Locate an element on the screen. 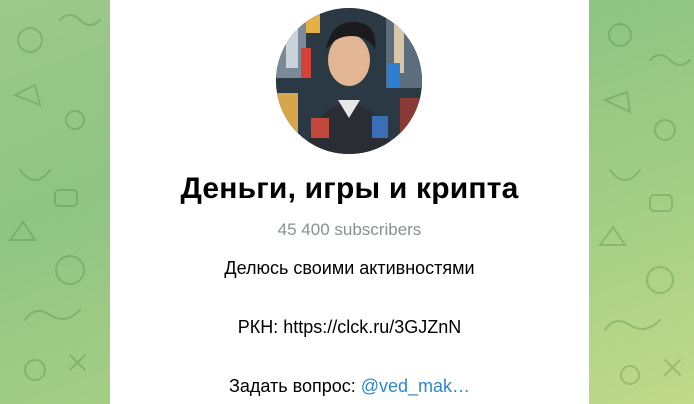  avatar-image is located at coordinates (349, 81).